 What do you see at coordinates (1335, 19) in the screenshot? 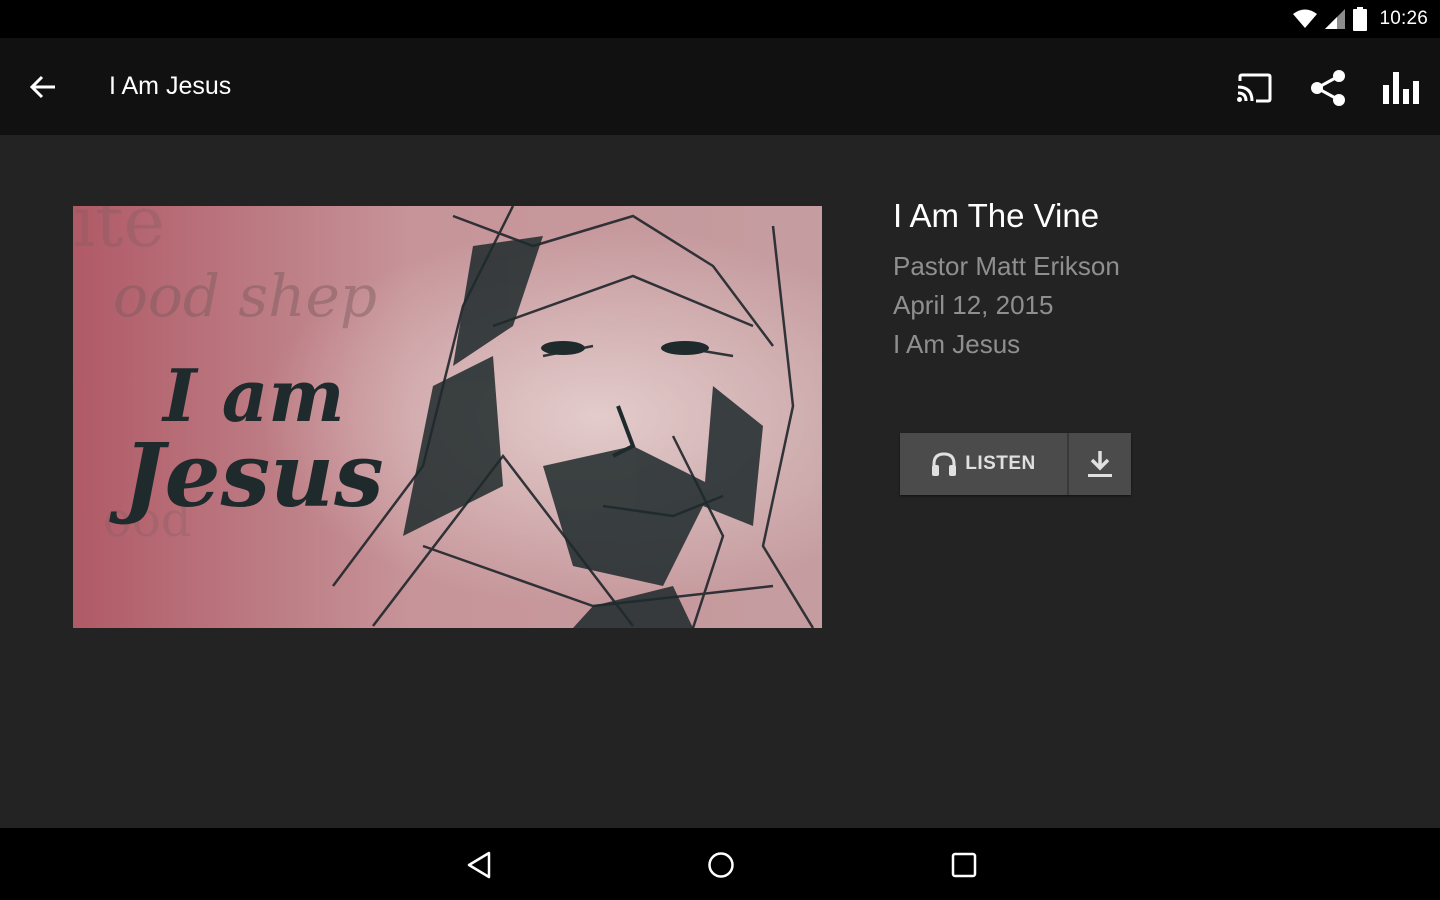
I see `cell-signal-icon` at bounding box center [1335, 19].